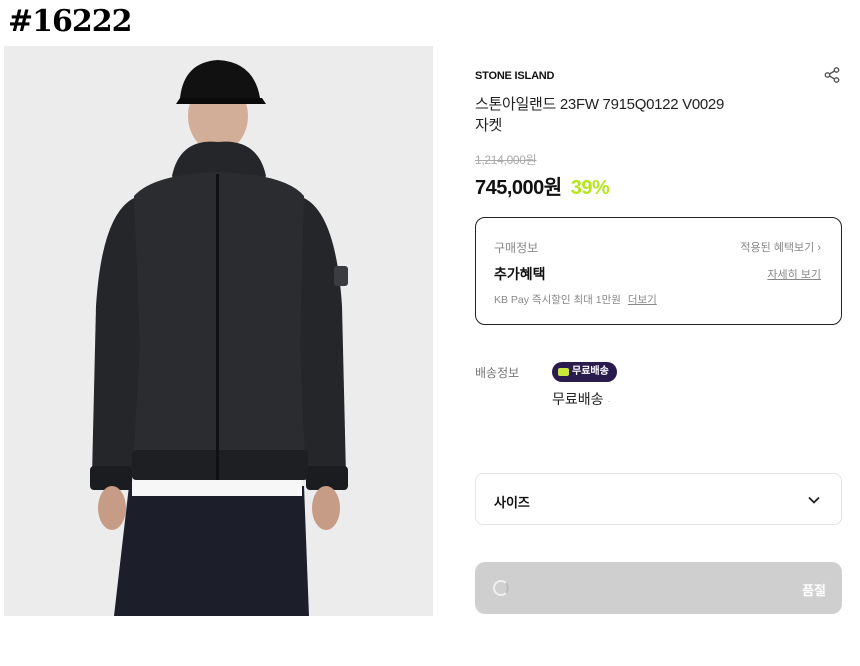 This screenshot has height=666, width=860. I want to click on more-link: 더보기, so click(642, 300).